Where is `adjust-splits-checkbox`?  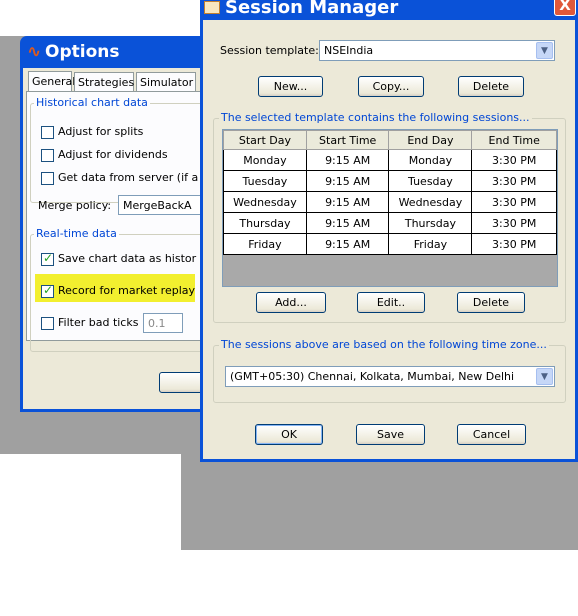 adjust-splits-checkbox is located at coordinates (47, 132).